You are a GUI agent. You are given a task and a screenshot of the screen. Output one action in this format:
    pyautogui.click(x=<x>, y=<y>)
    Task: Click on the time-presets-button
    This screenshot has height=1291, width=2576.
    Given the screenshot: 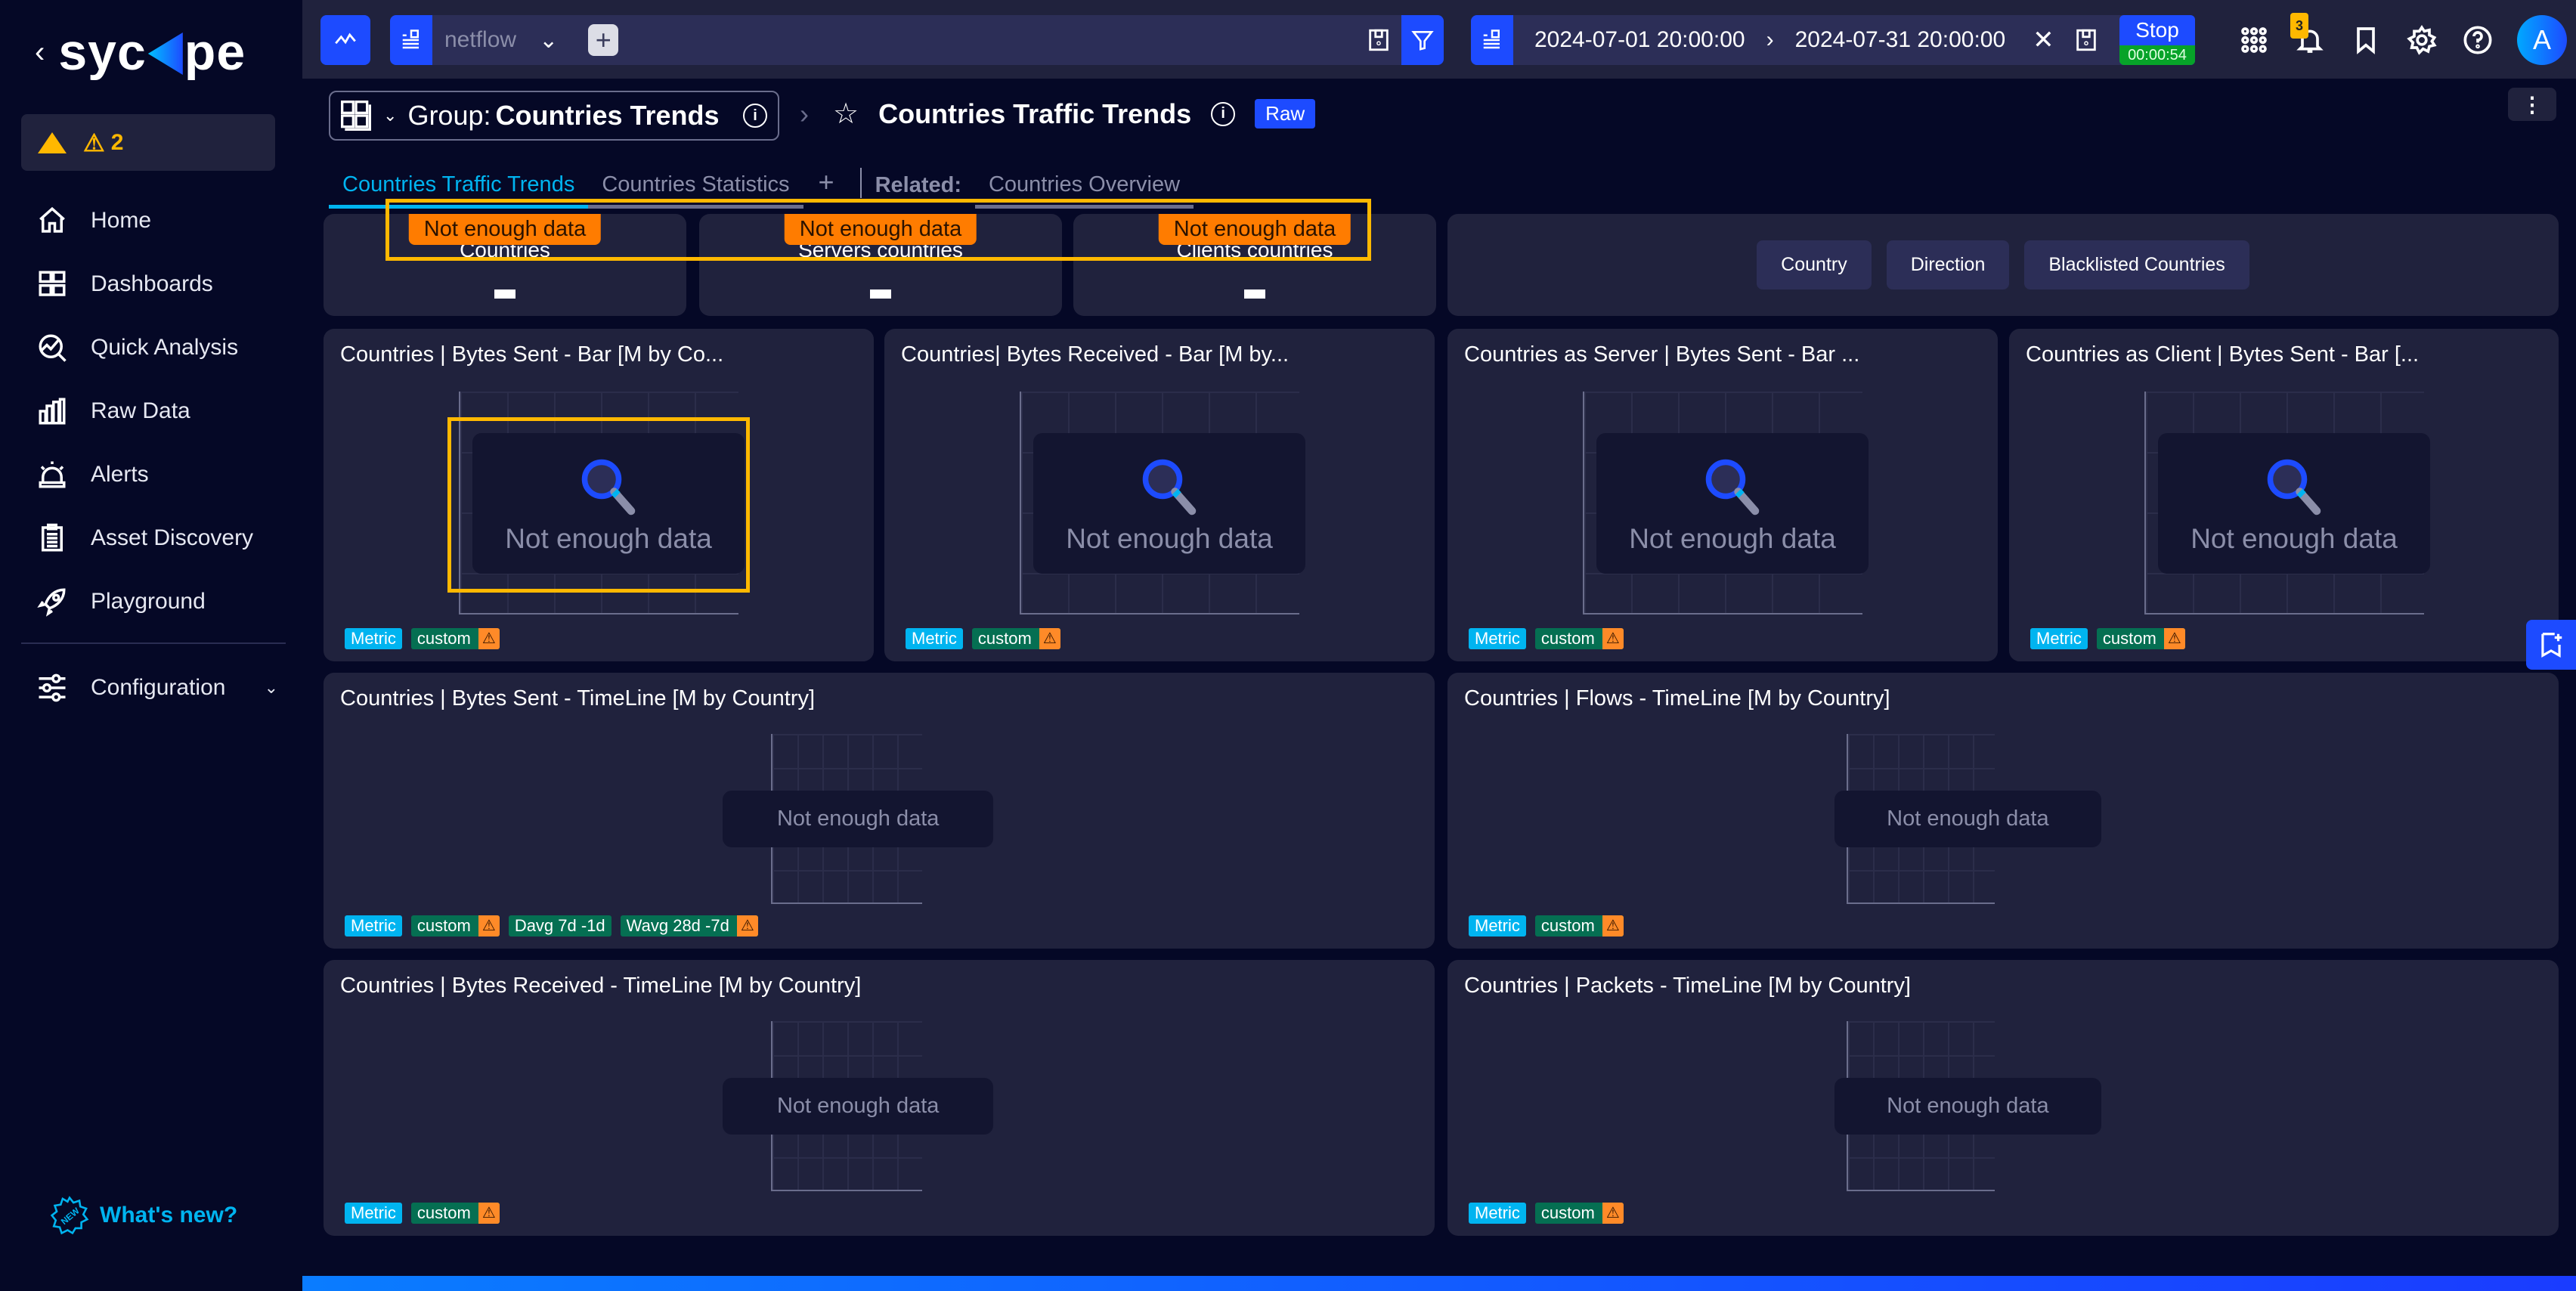 What is the action you would take?
    pyautogui.click(x=1492, y=40)
    